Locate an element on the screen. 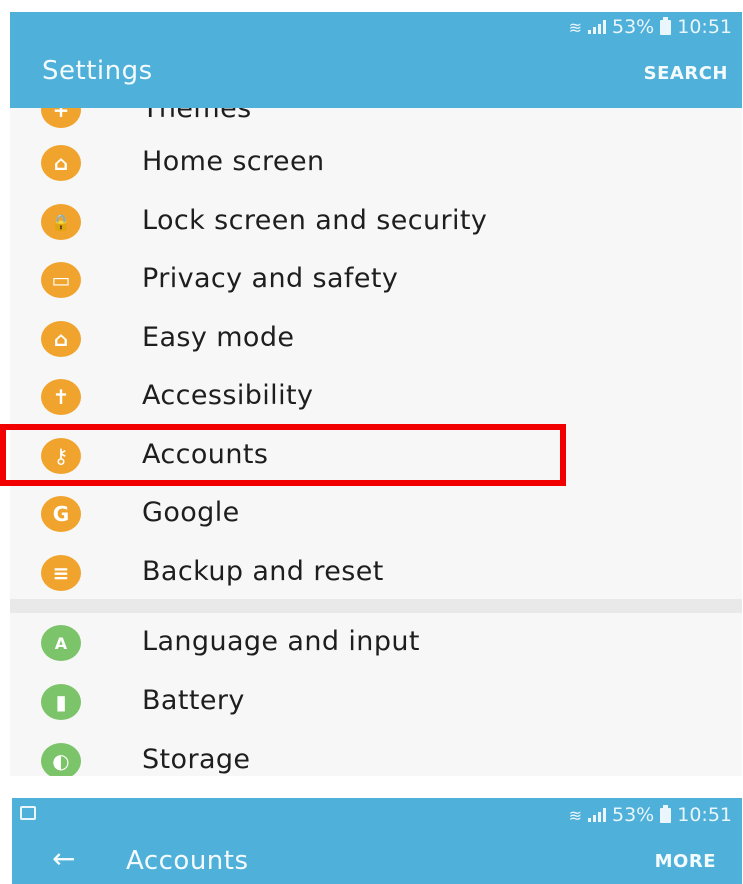 This screenshot has height=884, width=743. settings-item-storage: ◐ Storage is located at coordinates (376, 754).